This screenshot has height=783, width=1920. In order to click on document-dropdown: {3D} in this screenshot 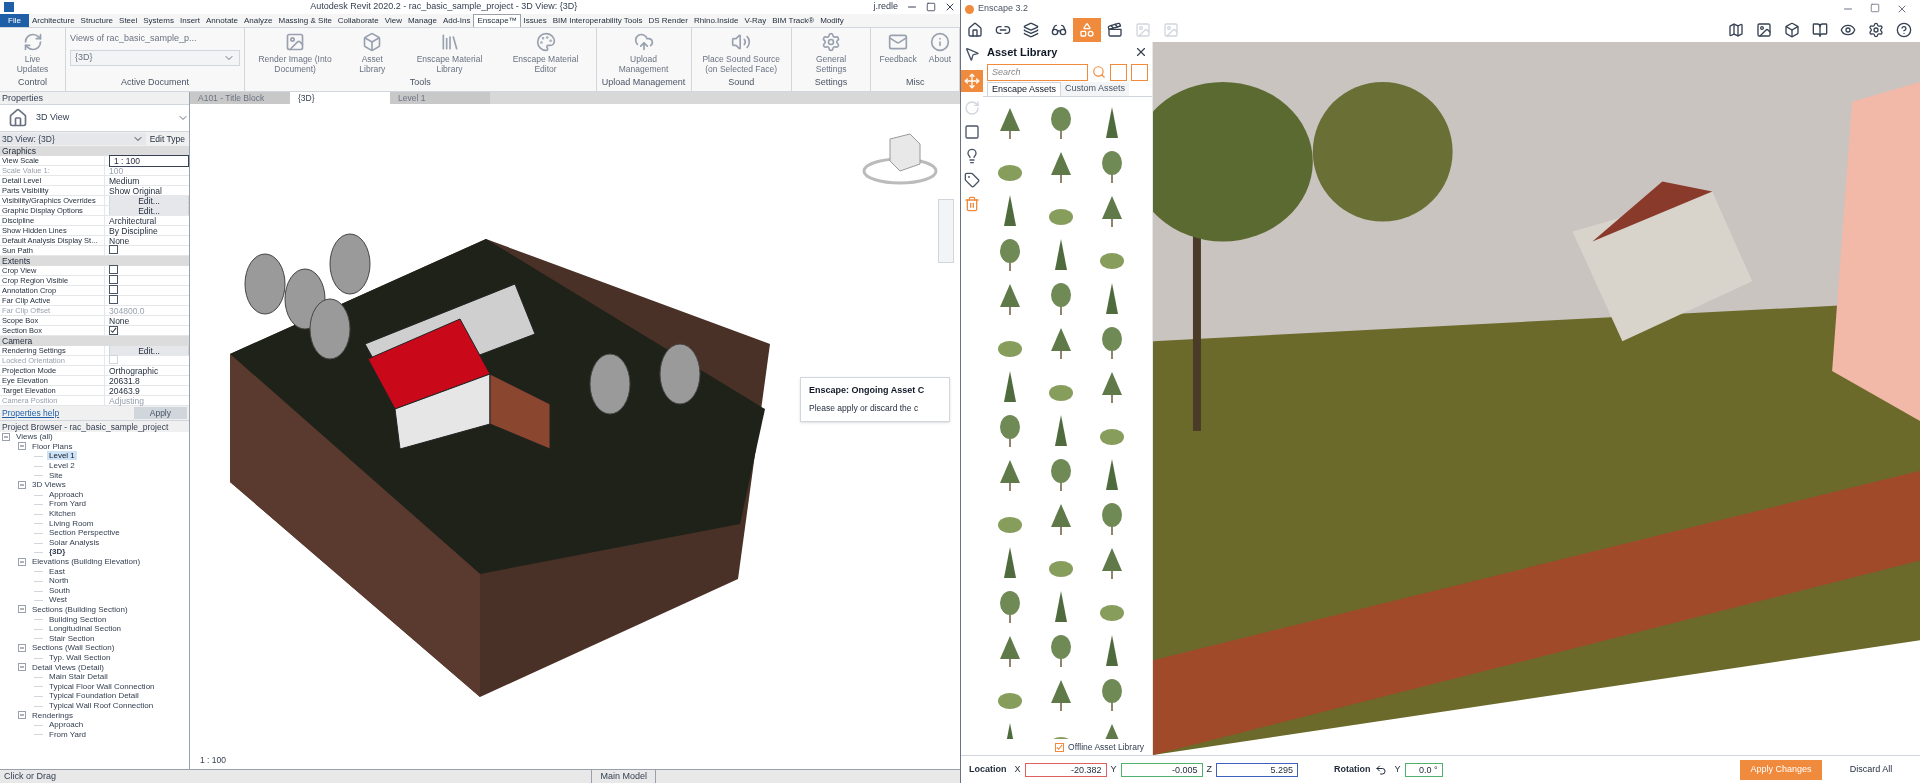, I will do `click(155, 57)`.